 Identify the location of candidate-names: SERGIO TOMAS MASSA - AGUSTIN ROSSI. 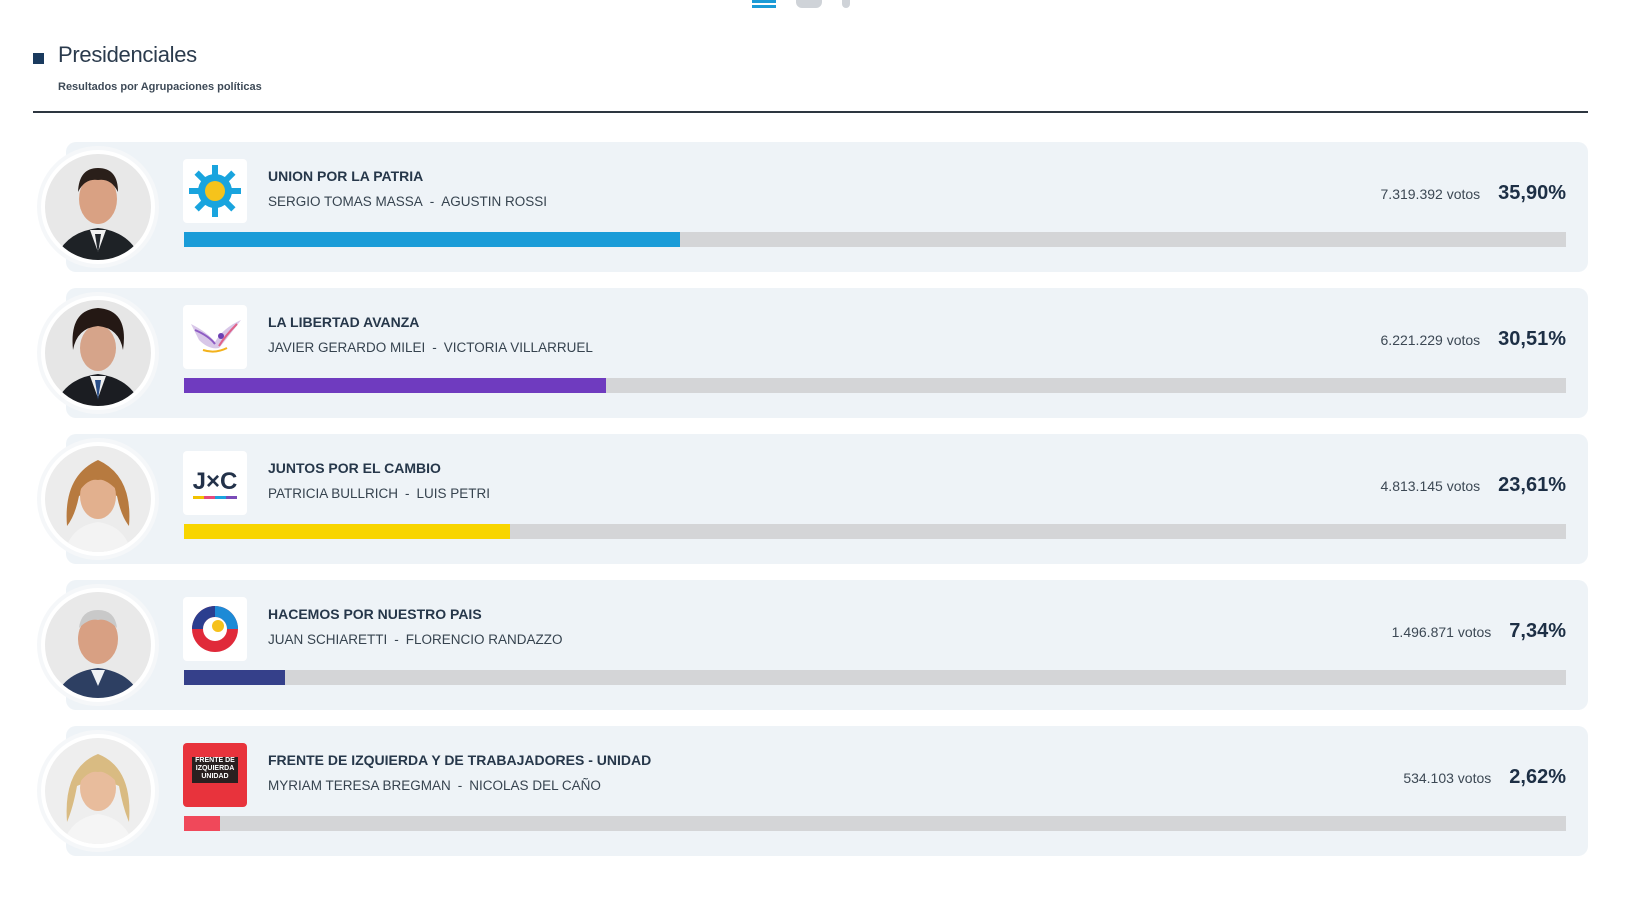
(407, 201).